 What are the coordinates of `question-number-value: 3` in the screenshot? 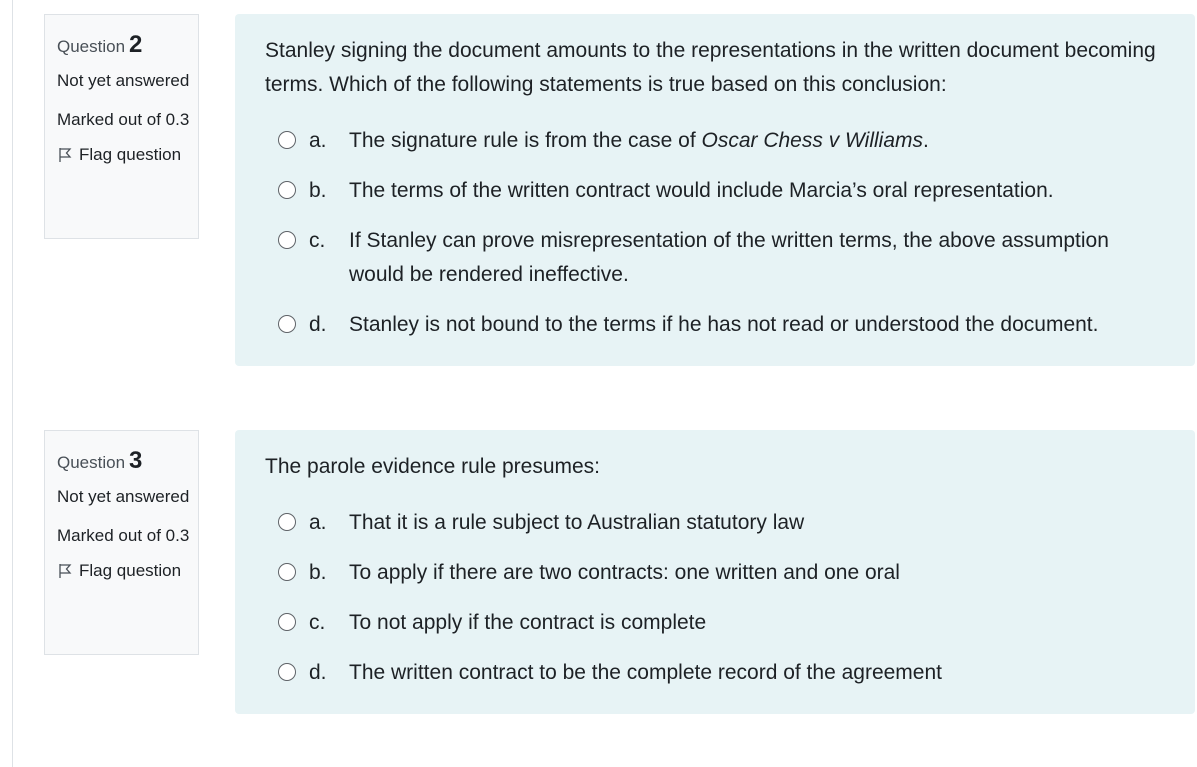 It's located at (136, 460).